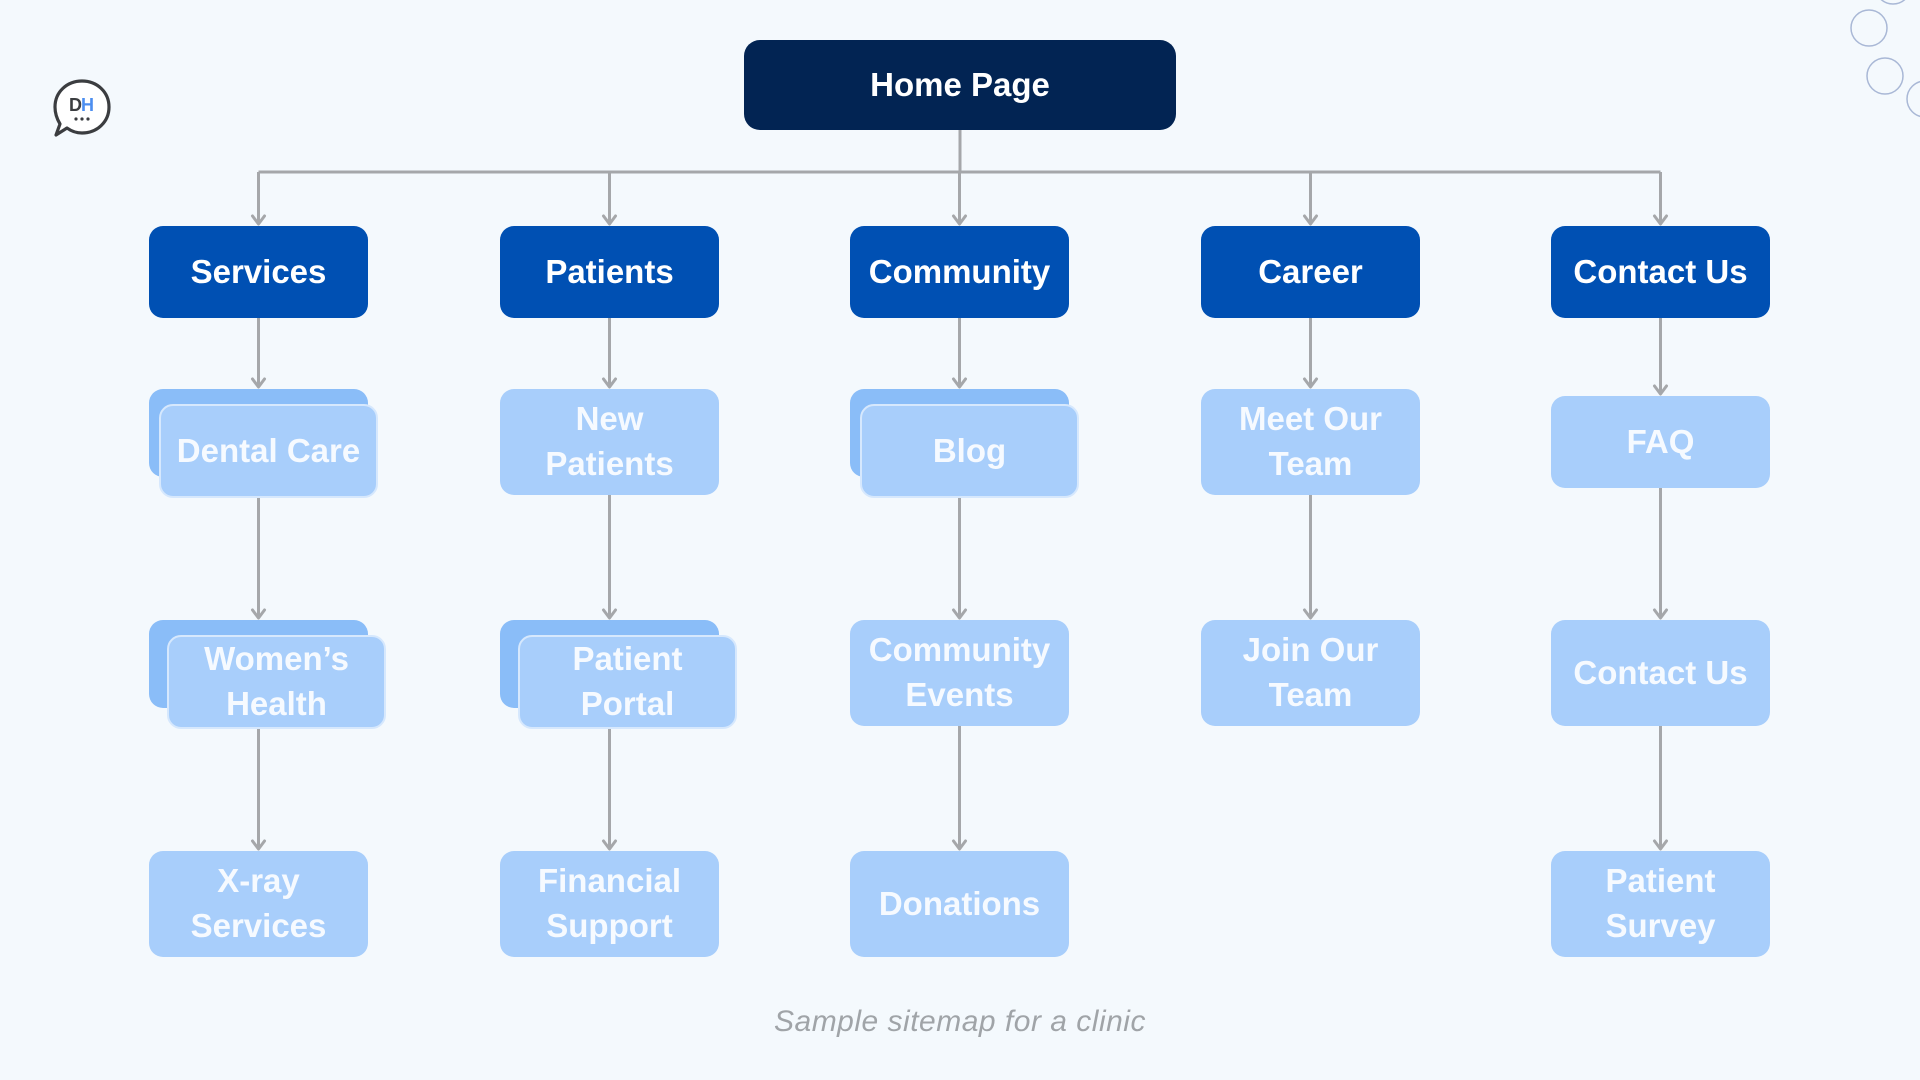 The width and height of the screenshot is (1920, 1080). I want to click on node-label: Career, so click(1310, 271).